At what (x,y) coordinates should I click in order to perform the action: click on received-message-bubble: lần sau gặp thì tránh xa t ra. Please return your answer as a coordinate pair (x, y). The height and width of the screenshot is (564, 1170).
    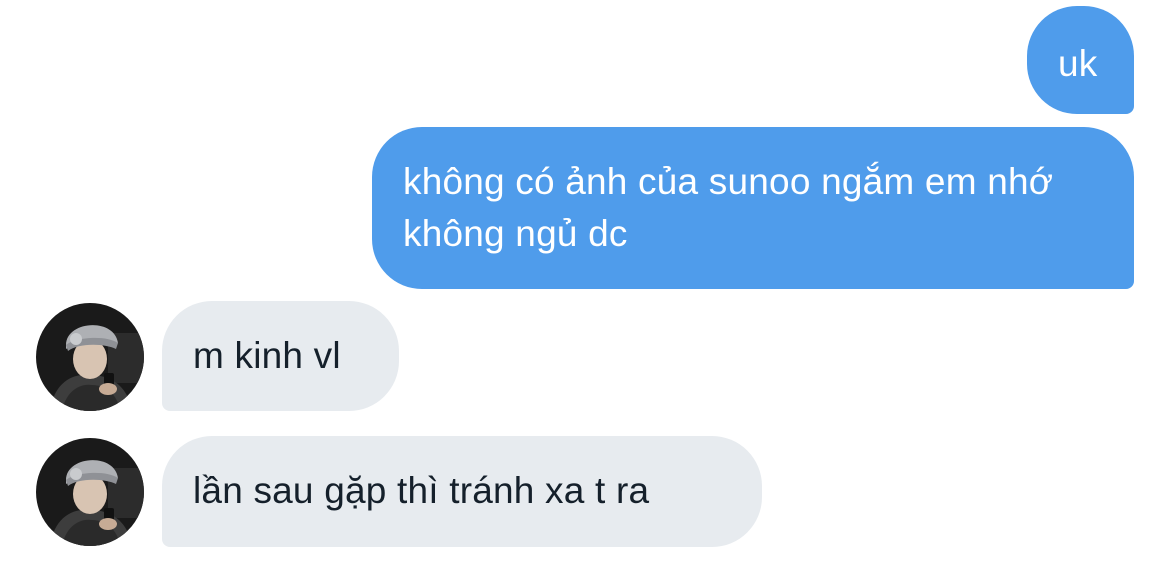
    Looking at the image, I should click on (462, 491).